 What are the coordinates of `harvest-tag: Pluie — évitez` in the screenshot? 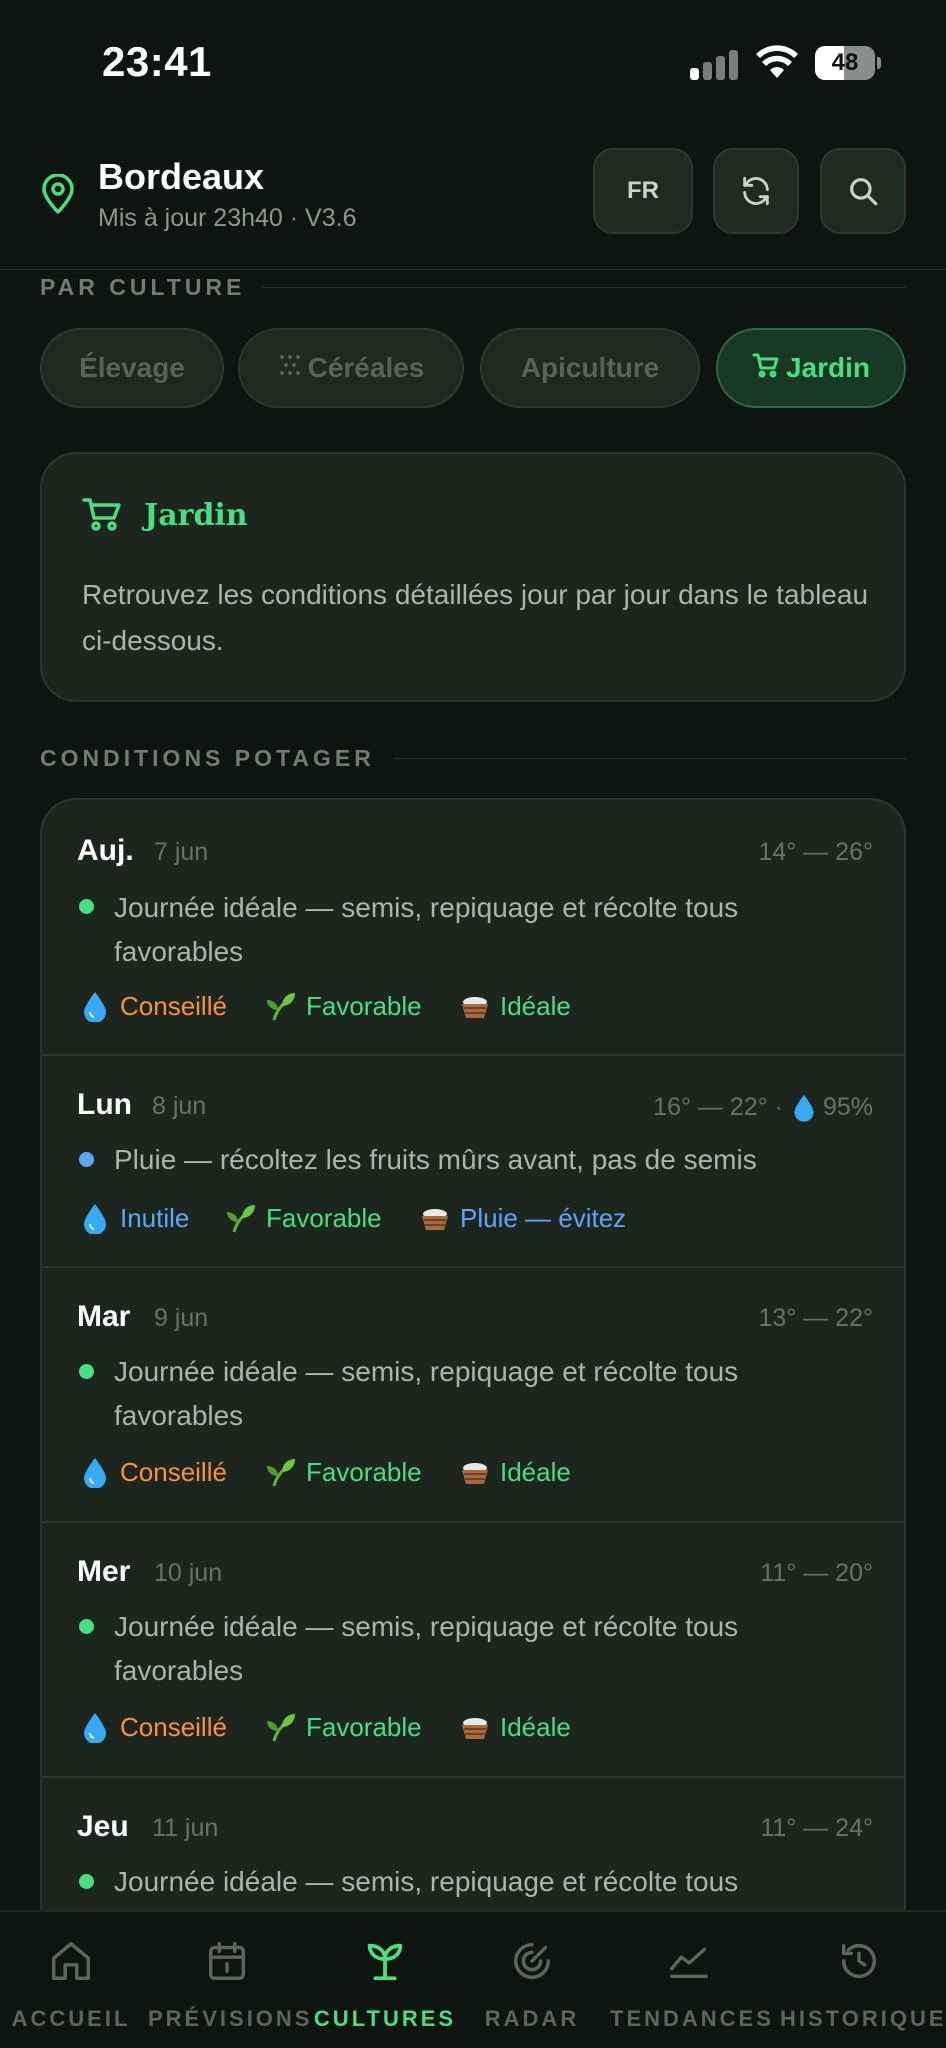 It's located at (523, 1218).